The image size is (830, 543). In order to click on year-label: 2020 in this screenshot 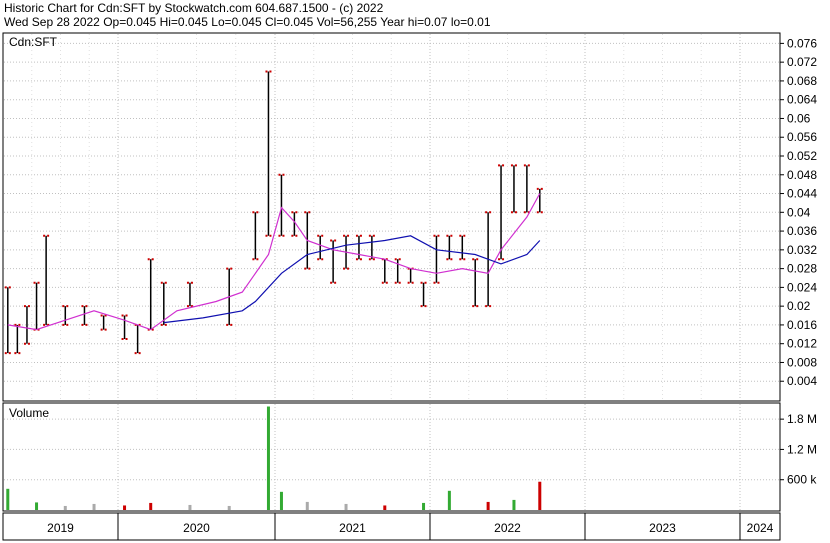, I will do `click(196, 528)`.